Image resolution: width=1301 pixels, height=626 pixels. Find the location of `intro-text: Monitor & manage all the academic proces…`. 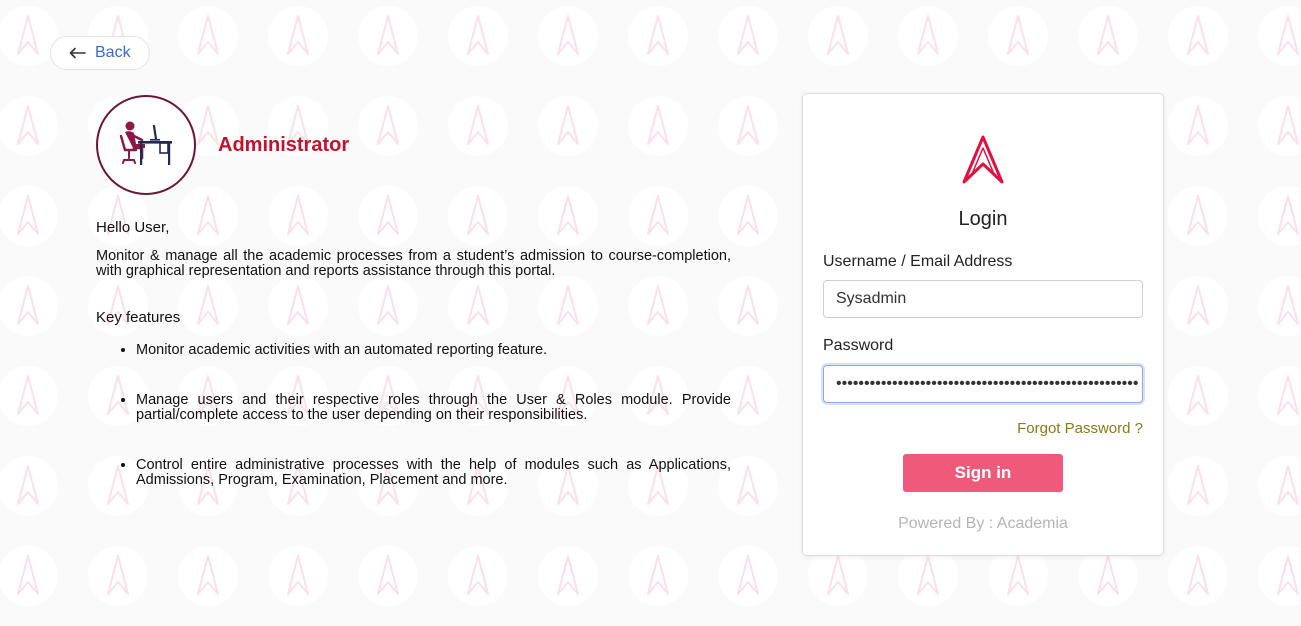

intro-text: Monitor & manage all the academic proces… is located at coordinates (413, 263).